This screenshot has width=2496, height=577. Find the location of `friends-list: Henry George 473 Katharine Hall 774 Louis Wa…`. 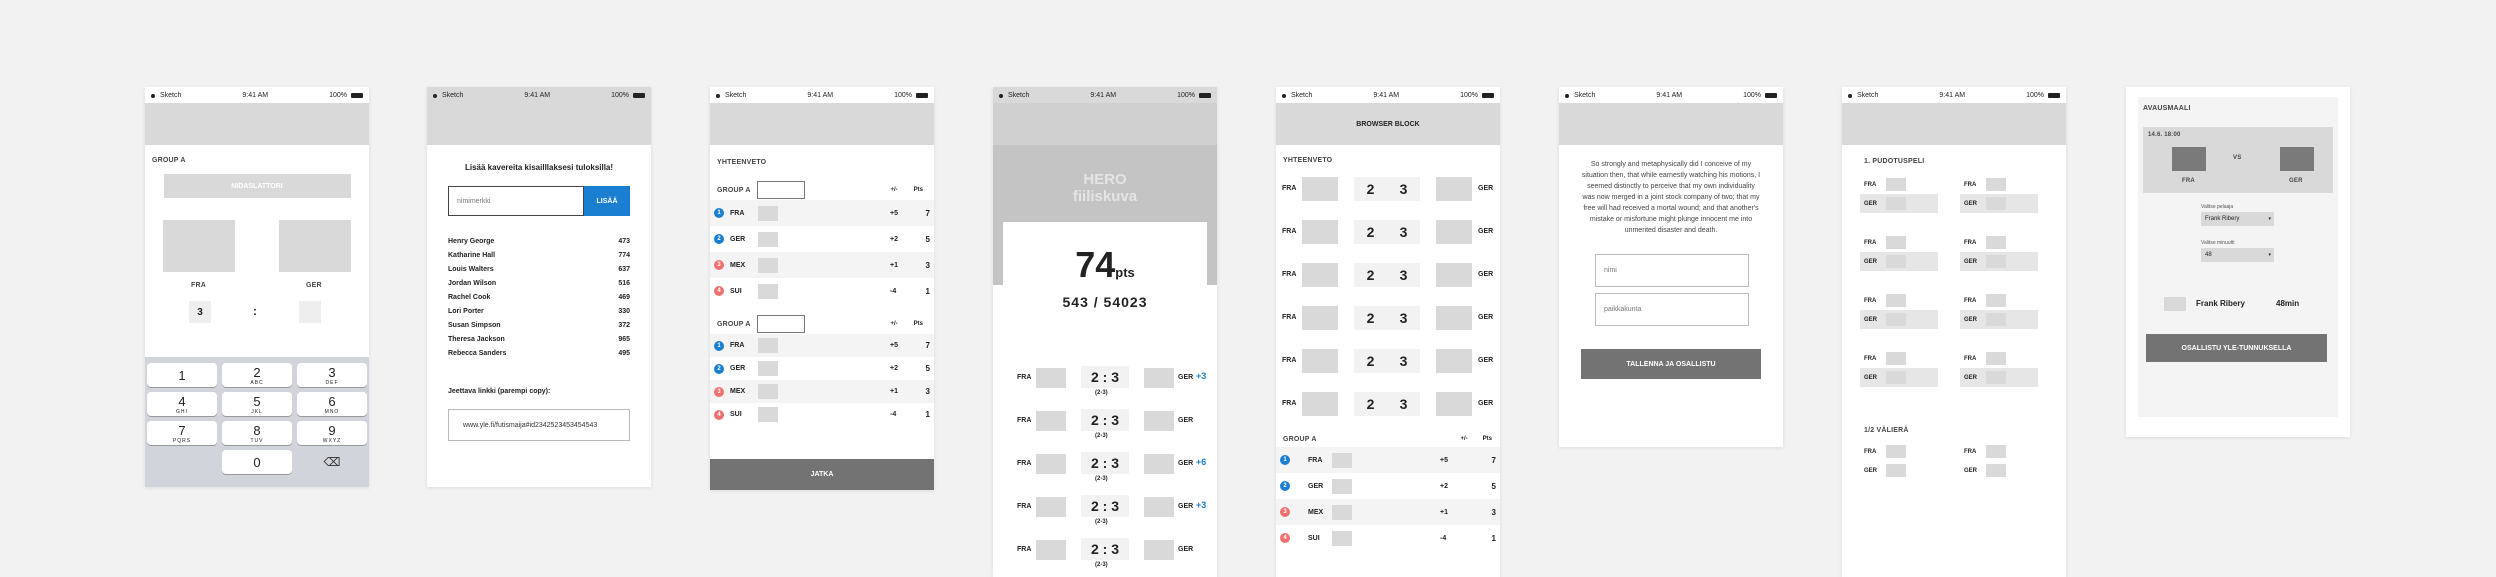

friends-list: Henry George 473 Katharine Hall 774 Louis Wa… is located at coordinates (539, 301).